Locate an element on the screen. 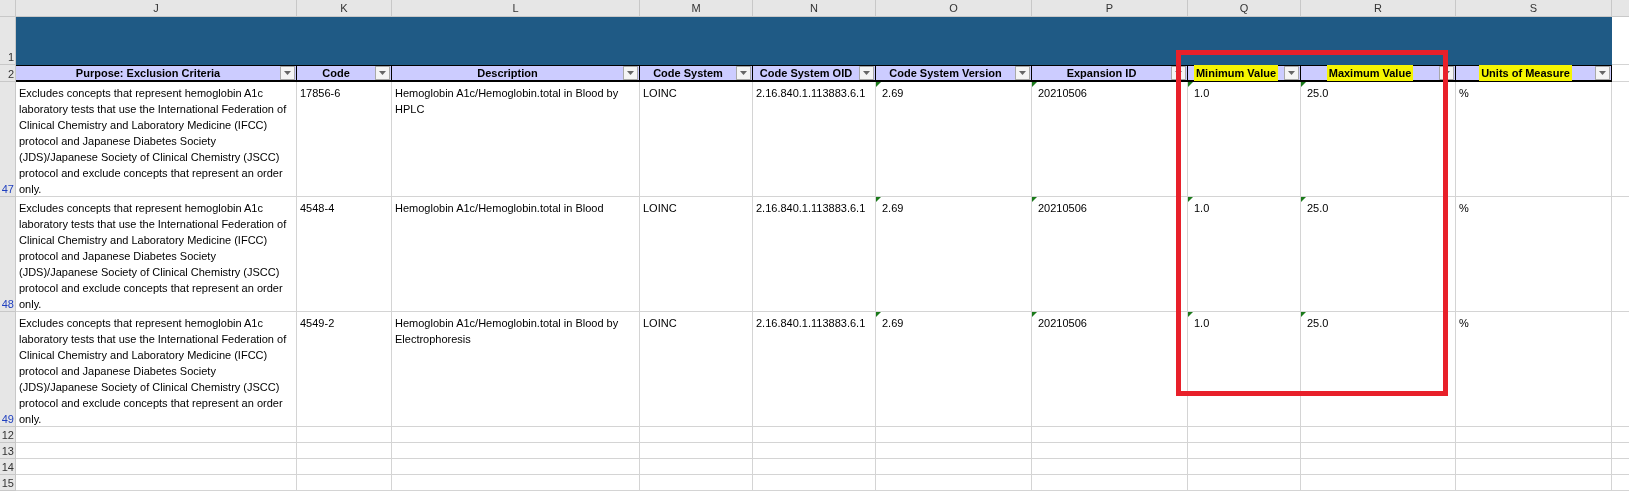 This screenshot has width=1629, height=494. column-header: J is located at coordinates (156, 8).